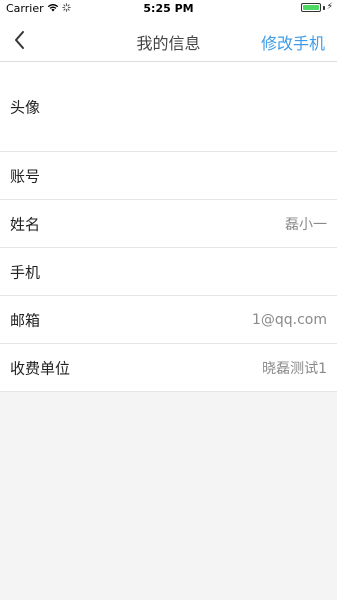 Image resolution: width=337 pixels, height=600 pixels. I want to click on row-label: 姓名, so click(25, 224).